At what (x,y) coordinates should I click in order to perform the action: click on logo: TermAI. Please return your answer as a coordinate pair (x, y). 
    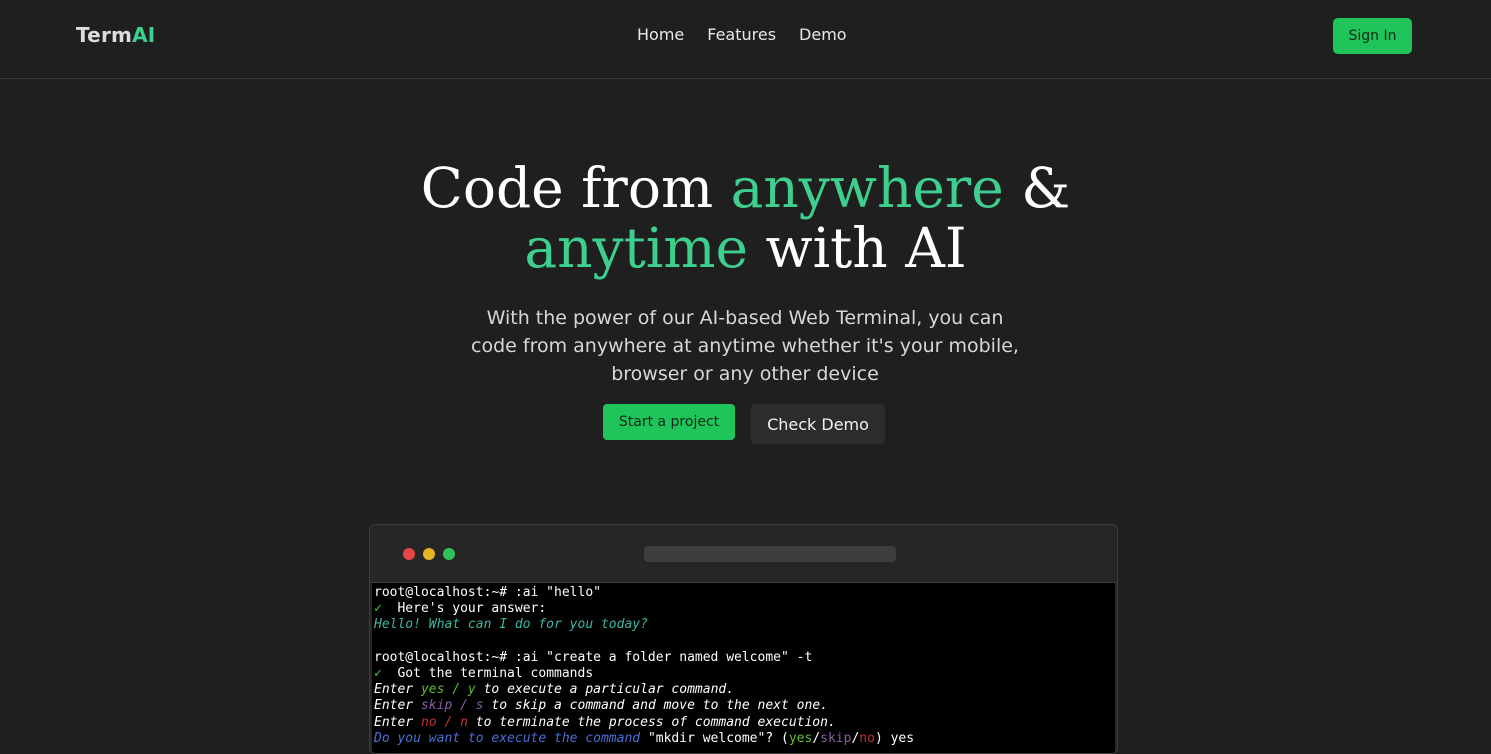
    Looking at the image, I should click on (115, 35).